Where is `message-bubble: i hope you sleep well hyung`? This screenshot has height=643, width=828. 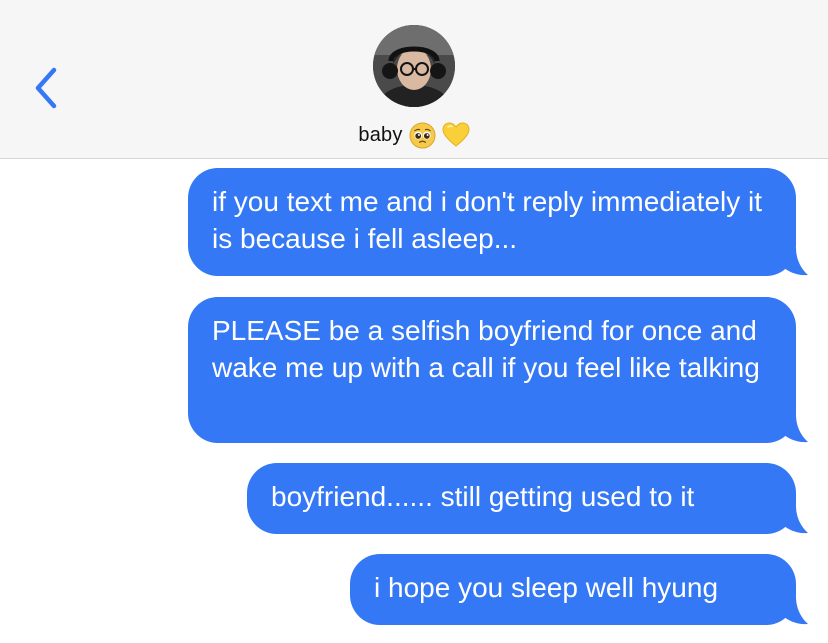
message-bubble: i hope you sleep well hyung is located at coordinates (573, 589).